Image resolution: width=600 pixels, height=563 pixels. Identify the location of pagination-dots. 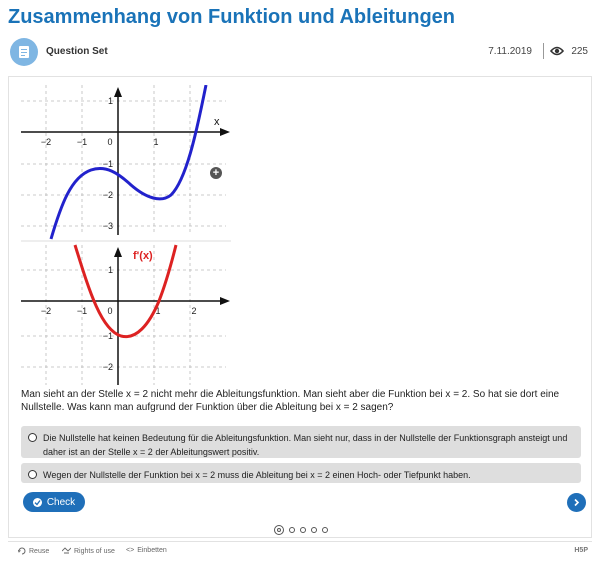
(301, 530).